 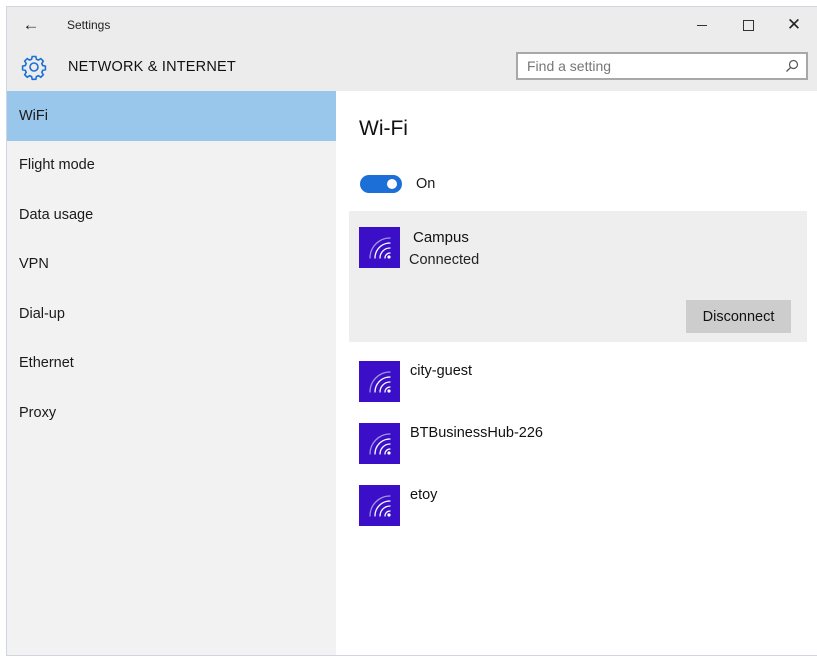 I want to click on page-header: NETWORK & INTERNET, so click(x=412, y=67).